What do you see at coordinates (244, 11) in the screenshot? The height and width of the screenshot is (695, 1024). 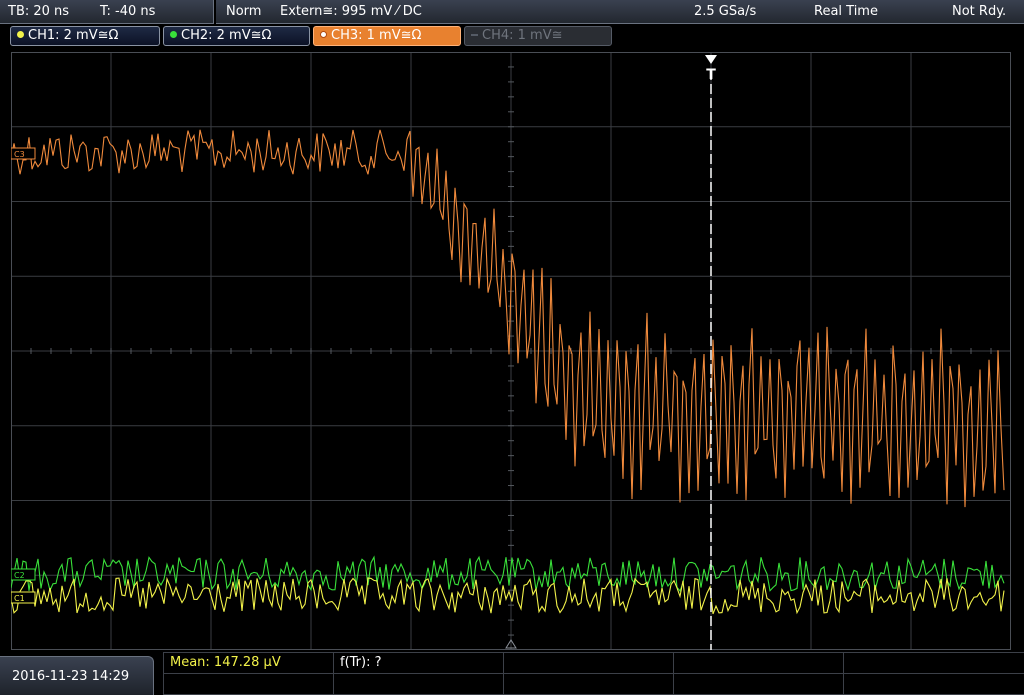 I see `trigger-mode: Norm` at bounding box center [244, 11].